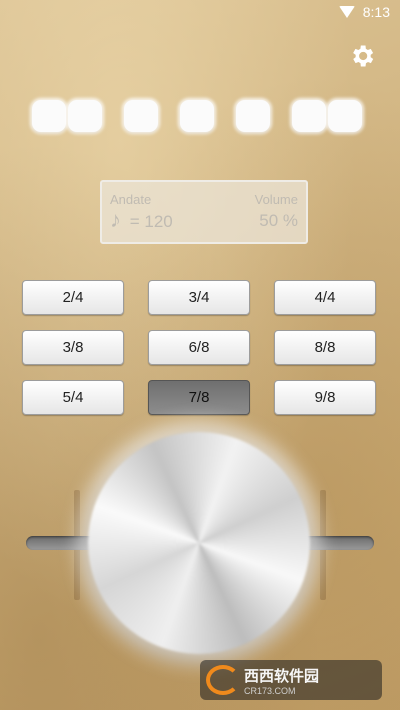  Describe the element at coordinates (73, 347) in the screenshot. I see `time-signature-button: 3/8` at that location.